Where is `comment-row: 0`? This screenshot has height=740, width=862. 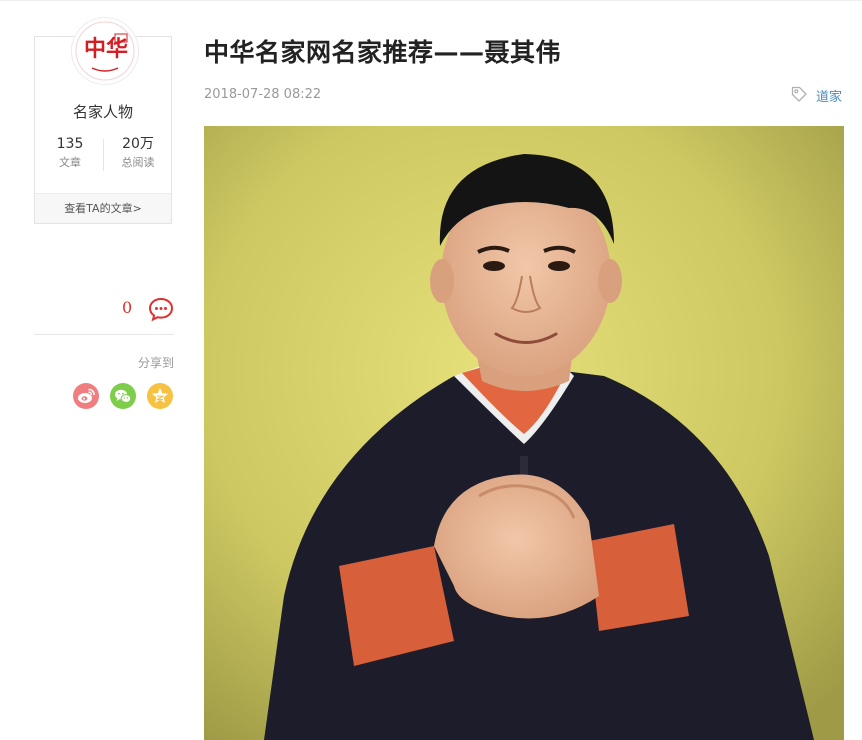 comment-row: 0 is located at coordinates (142, 309).